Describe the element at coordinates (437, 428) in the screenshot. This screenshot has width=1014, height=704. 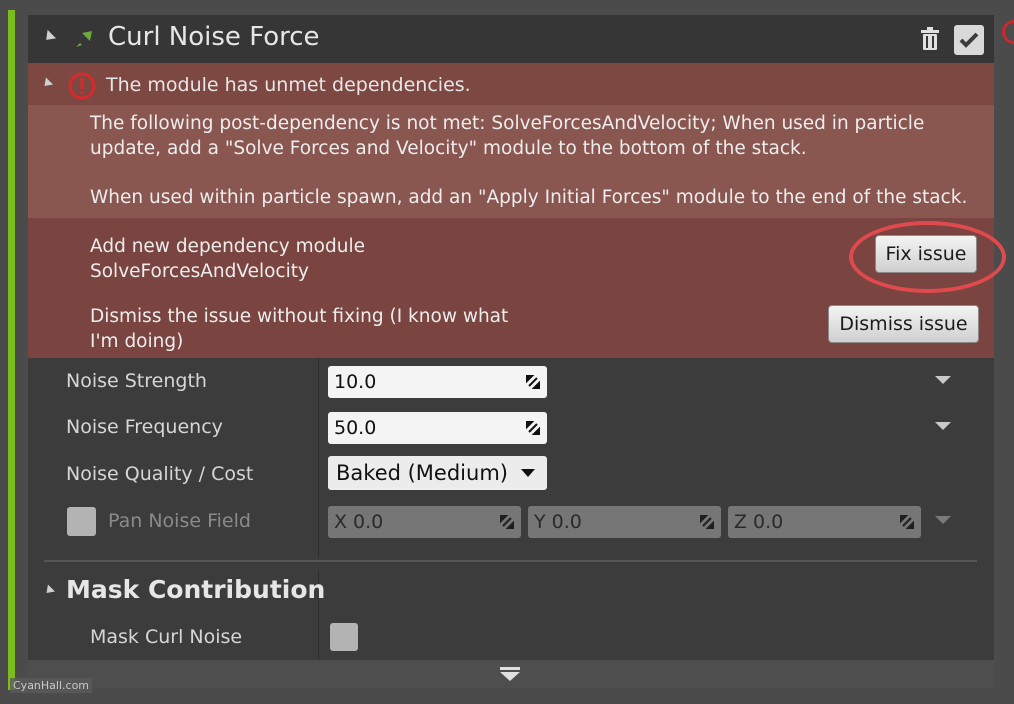
I see `noise-frequency-input: 50.0` at that location.